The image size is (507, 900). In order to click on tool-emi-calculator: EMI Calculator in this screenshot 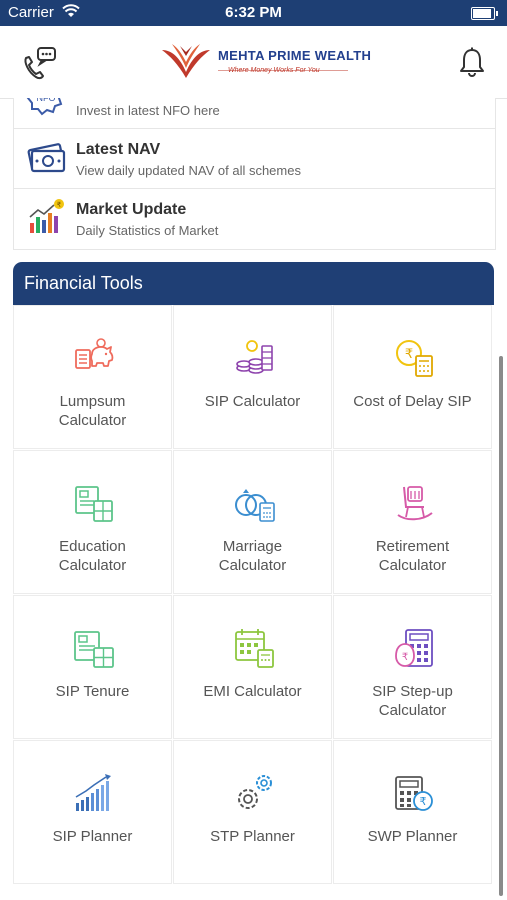, I will do `click(252, 667)`.